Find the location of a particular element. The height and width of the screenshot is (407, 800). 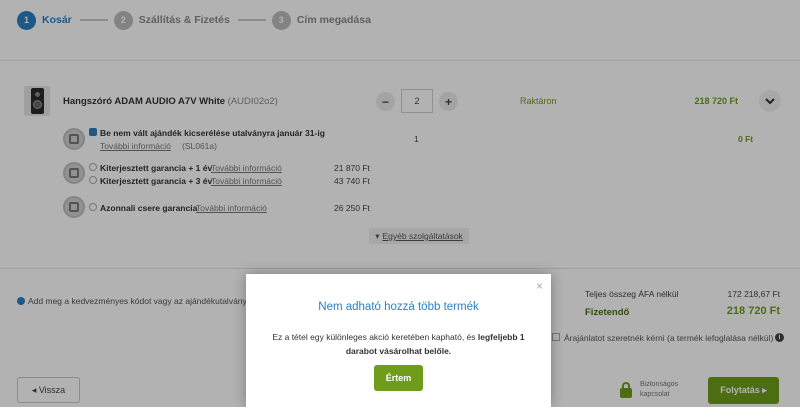

modal-title: Nem adható hozzá több termék is located at coordinates (398, 307).